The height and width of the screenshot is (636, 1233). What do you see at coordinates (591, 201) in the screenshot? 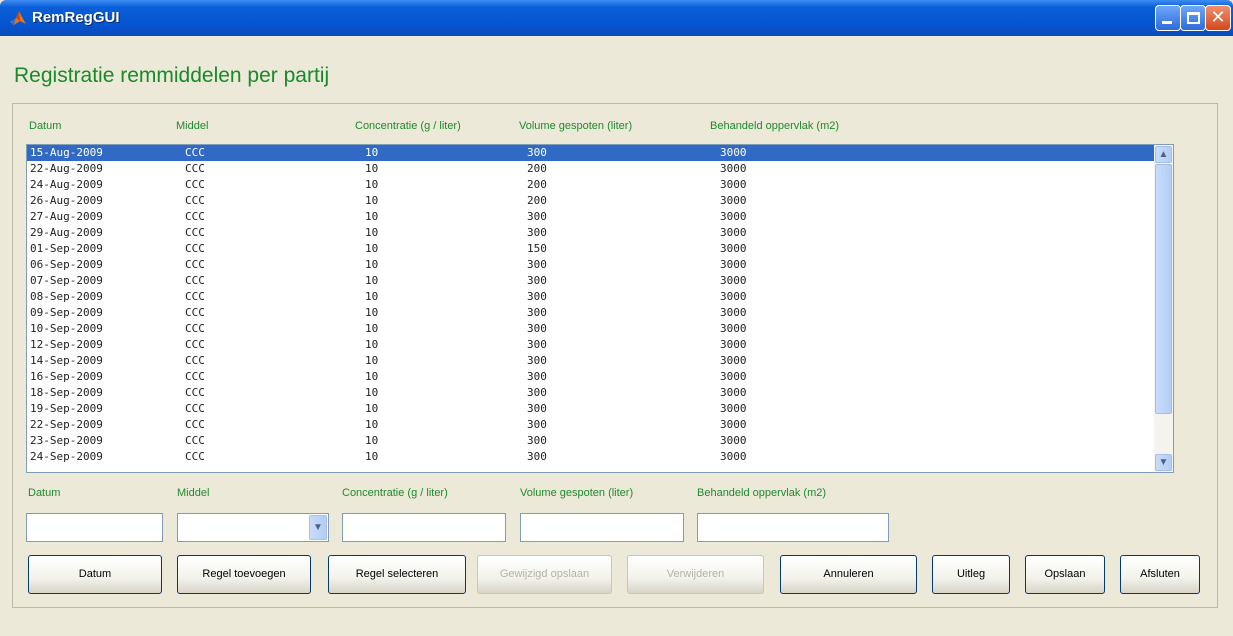
I see `list-item: 26-Aug-2009 CCC 10 200 3000` at bounding box center [591, 201].